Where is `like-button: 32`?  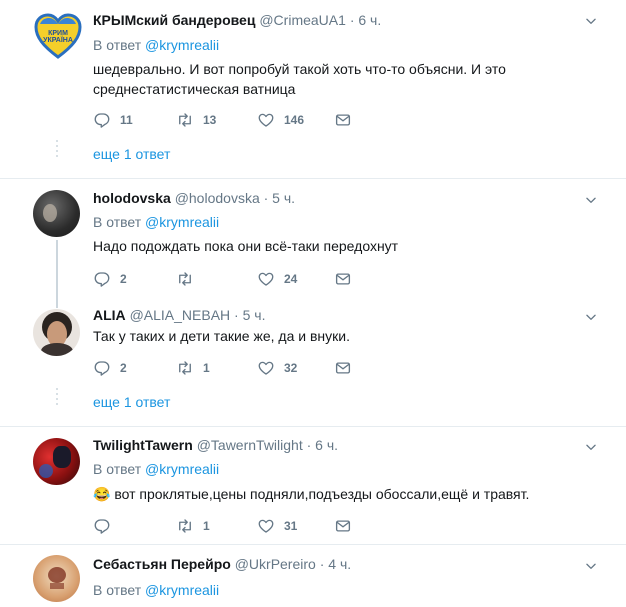
like-button: 32 is located at coordinates (277, 368).